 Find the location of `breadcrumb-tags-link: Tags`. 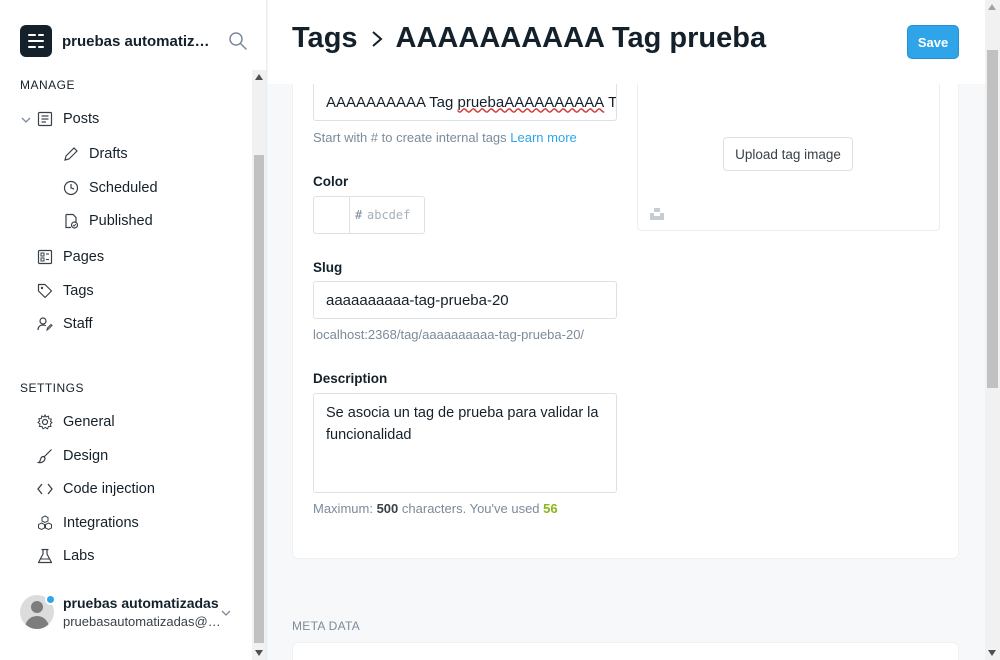

breadcrumb-tags-link: Tags is located at coordinates (325, 38).